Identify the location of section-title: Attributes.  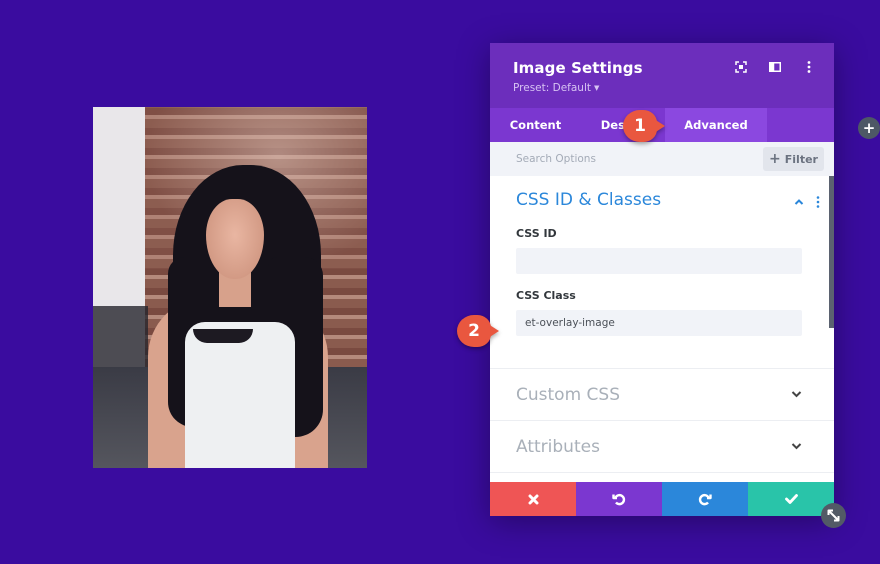
(558, 446).